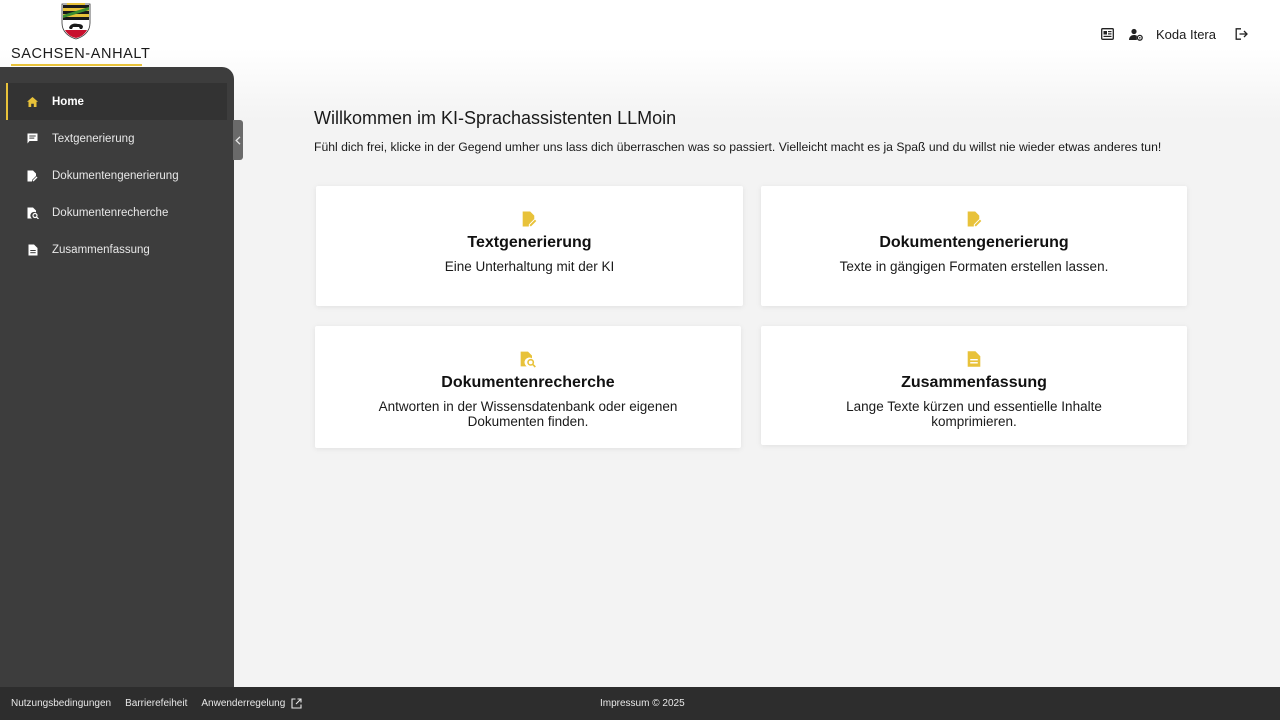 This screenshot has width=1280, height=720. Describe the element at coordinates (1241, 34) in the screenshot. I see `logout-icon` at that location.